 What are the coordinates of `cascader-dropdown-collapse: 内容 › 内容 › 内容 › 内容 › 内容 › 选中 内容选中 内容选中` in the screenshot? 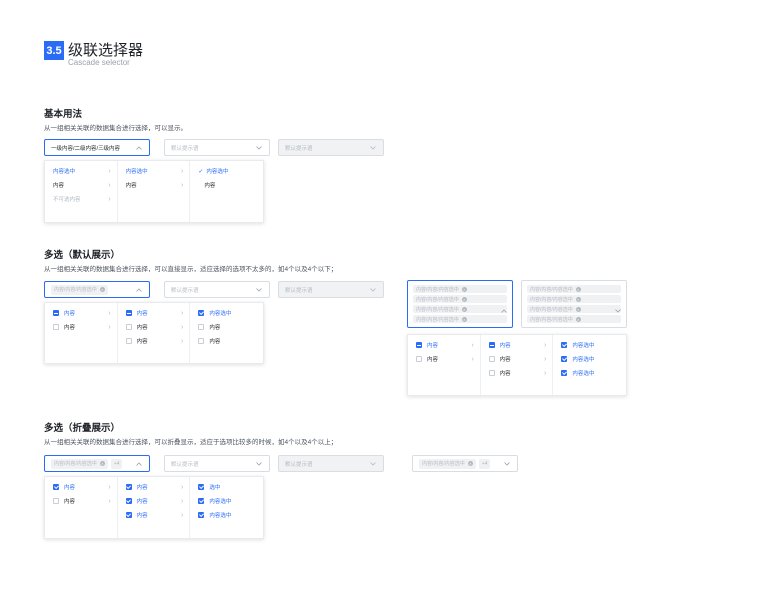 It's located at (154, 507).